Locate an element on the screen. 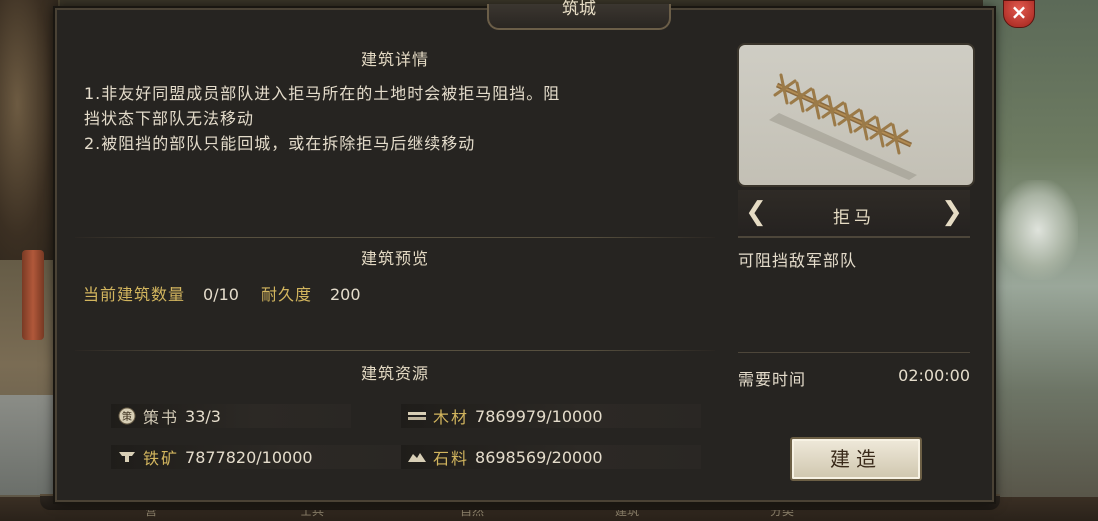 The width and height of the screenshot is (1098, 521). scroll-decoration is located at coordinates (33, 295).